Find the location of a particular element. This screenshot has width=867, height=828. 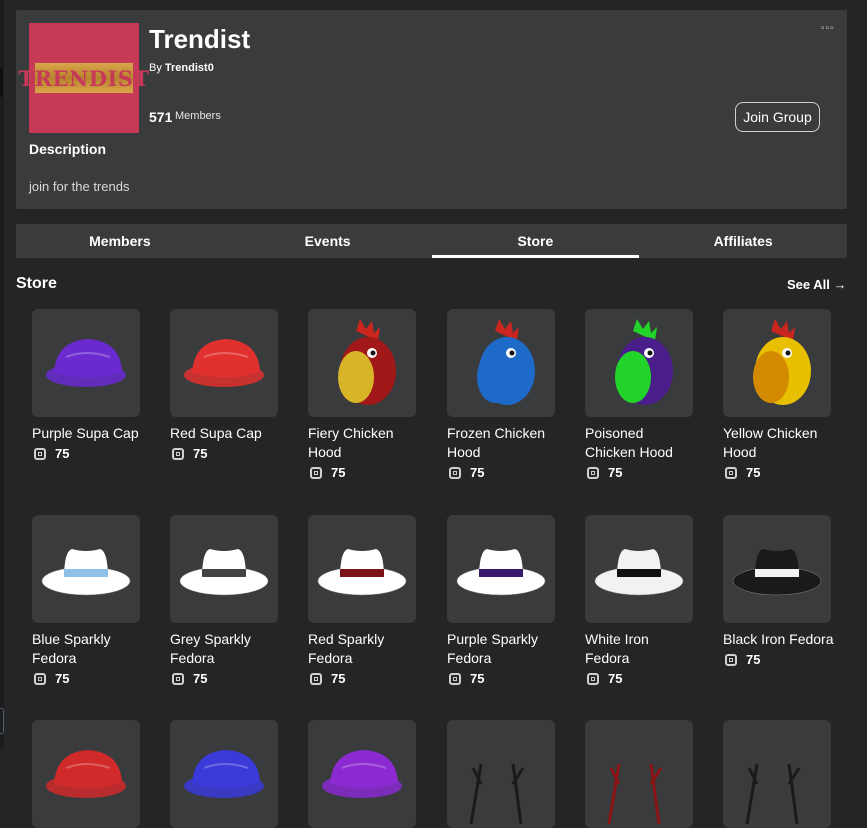

members-count: 571 is located at coordinates (161, 117).